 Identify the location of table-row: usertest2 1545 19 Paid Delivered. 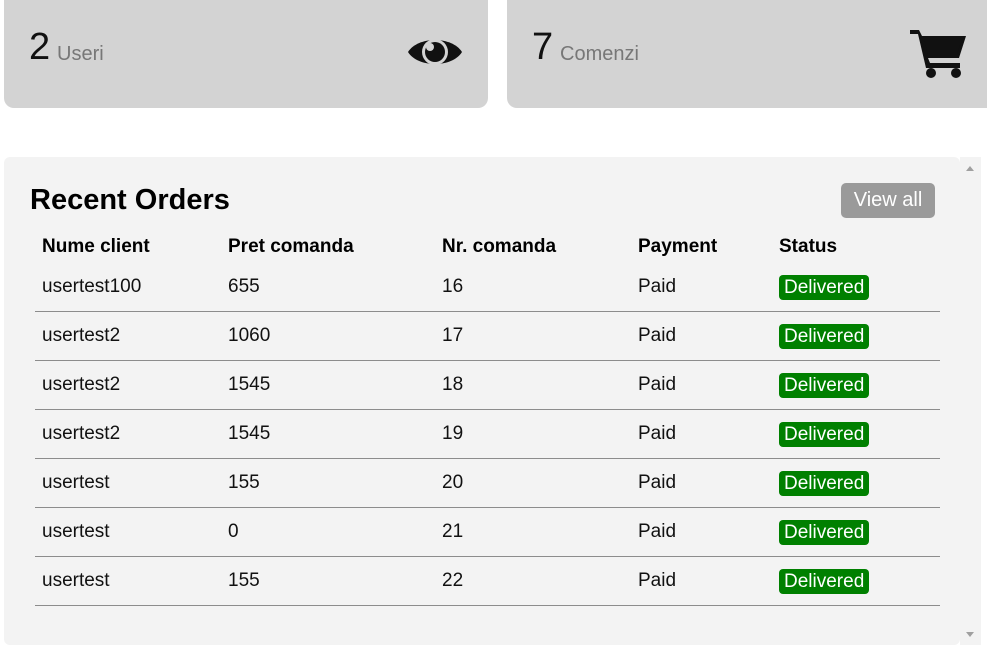
(487, 434).